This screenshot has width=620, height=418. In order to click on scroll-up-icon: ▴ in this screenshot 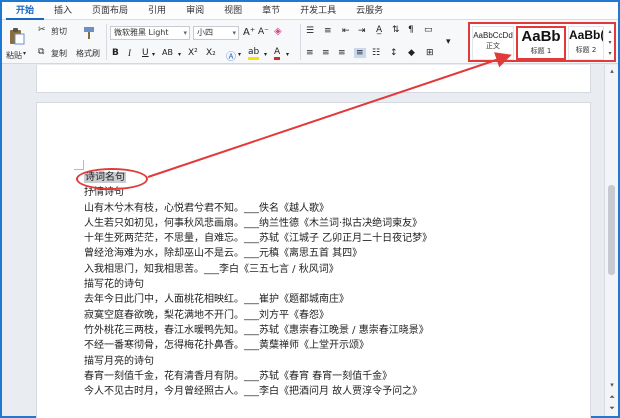, I will do `click(612, 71)`.